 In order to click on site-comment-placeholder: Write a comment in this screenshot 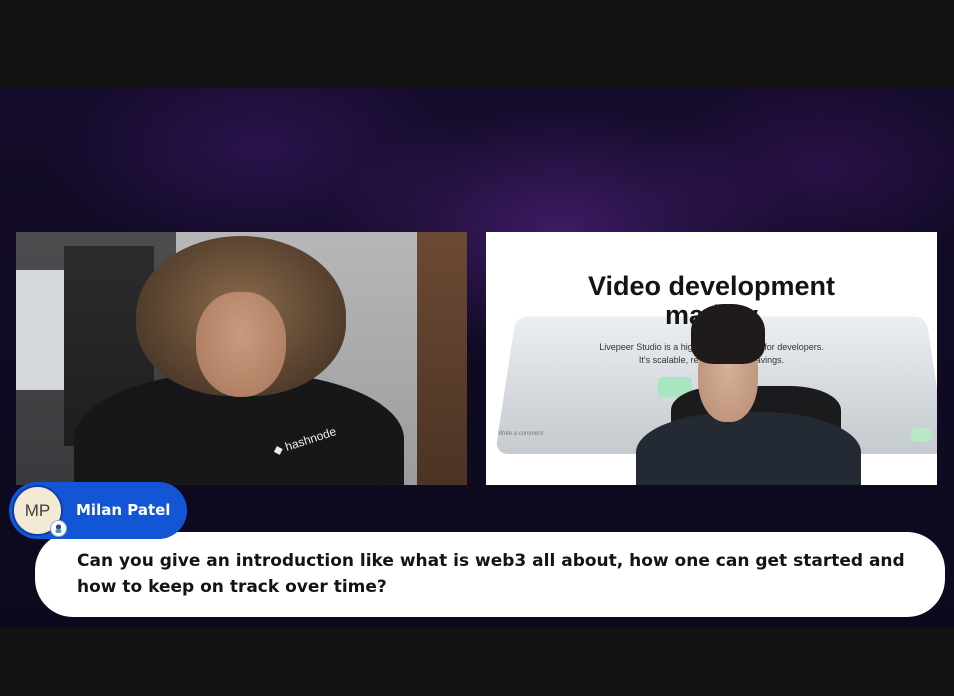, I will do `click(521, 434)`.